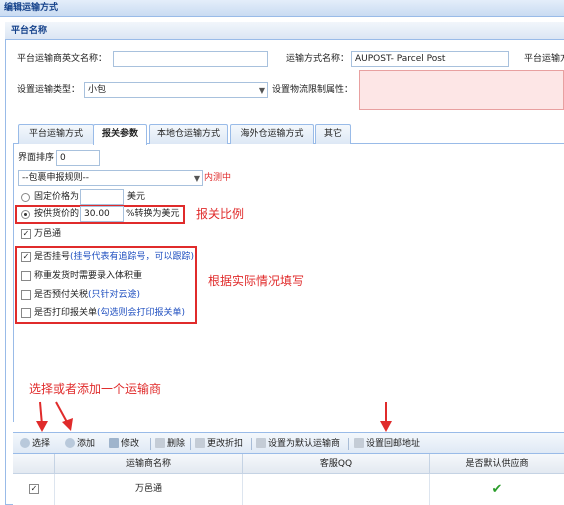 The height and width of the screenshot is (505, 564). What do you see at coordinates (336, 489) in the screenshot?
I see `row-qq-cell` at bounding box center [336, 489].